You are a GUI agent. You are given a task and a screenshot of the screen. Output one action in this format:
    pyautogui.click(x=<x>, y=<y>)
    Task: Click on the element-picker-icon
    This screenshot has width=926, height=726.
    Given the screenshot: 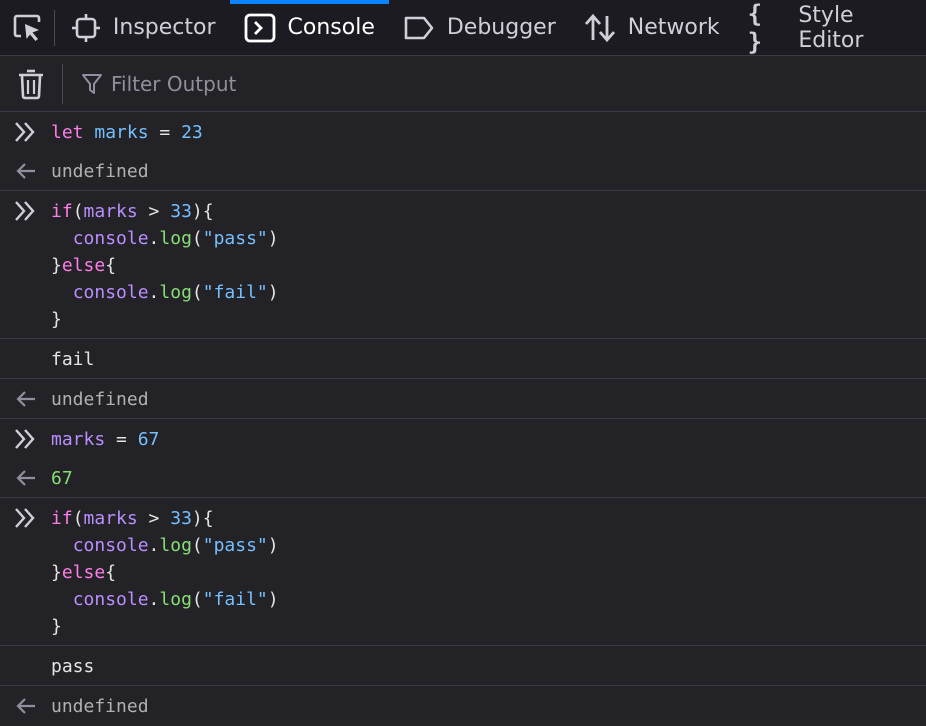 What is the action you would take?
    pyautogui.click(x=27, y=27)
    